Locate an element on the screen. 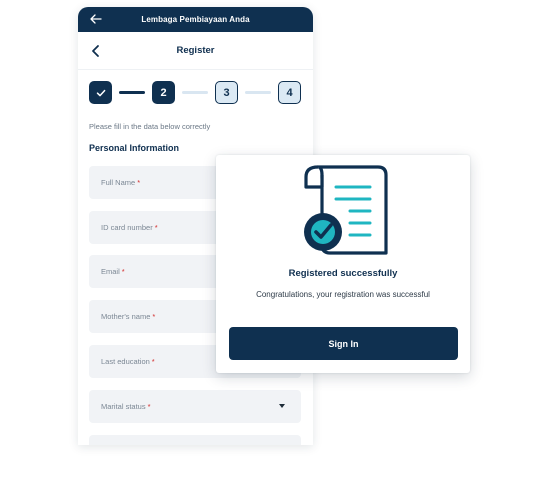  step-1-complete is located at coordinates (100, 92).